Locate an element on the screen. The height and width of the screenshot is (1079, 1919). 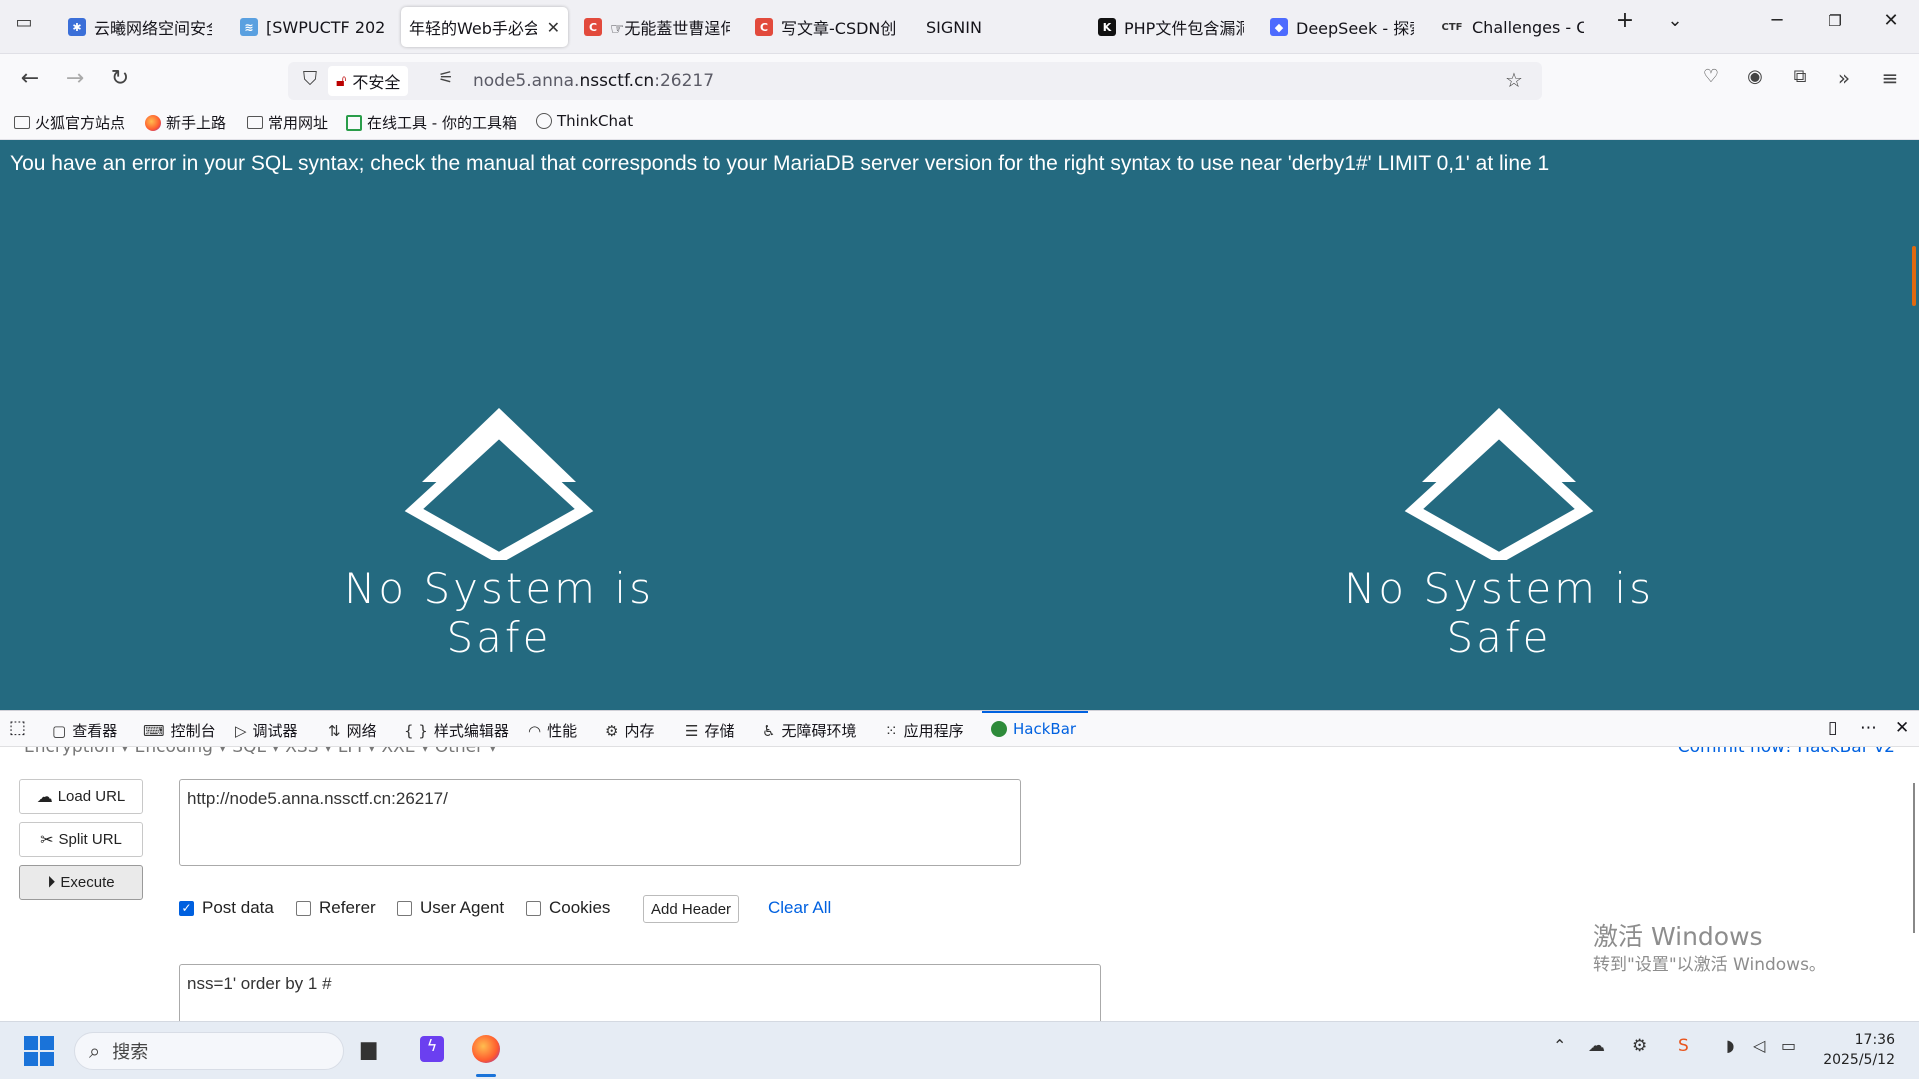
tab-memory: ⚙ 内存 is located at coordinates (629, 730).